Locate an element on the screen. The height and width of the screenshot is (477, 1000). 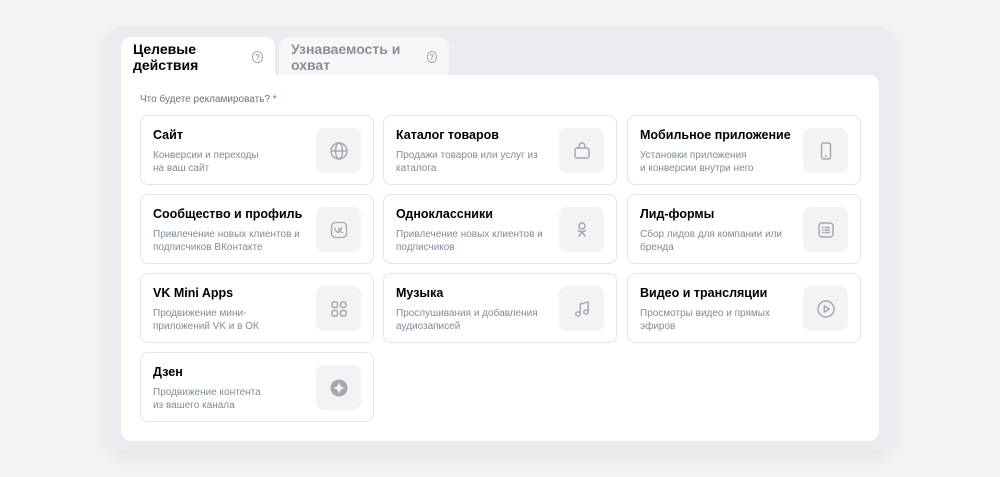
form-icon is located at coordinates (825, 229).